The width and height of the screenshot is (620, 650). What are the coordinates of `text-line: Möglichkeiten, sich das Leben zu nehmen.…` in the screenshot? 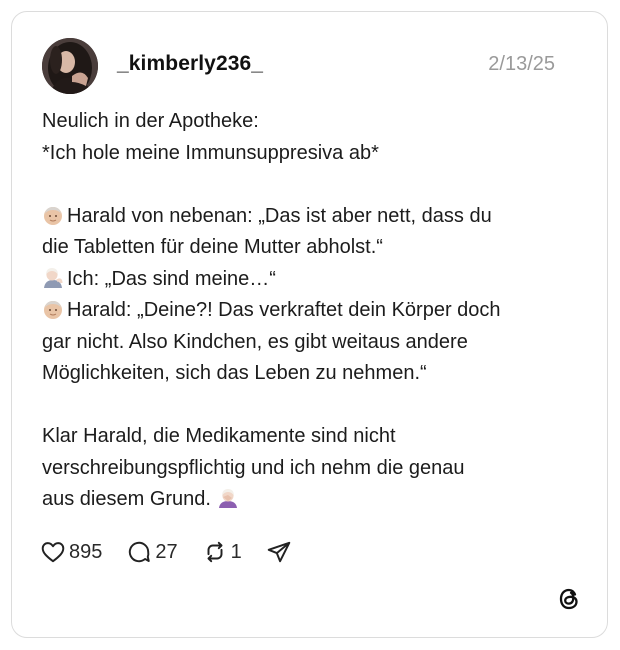 It's located at (234, 373).